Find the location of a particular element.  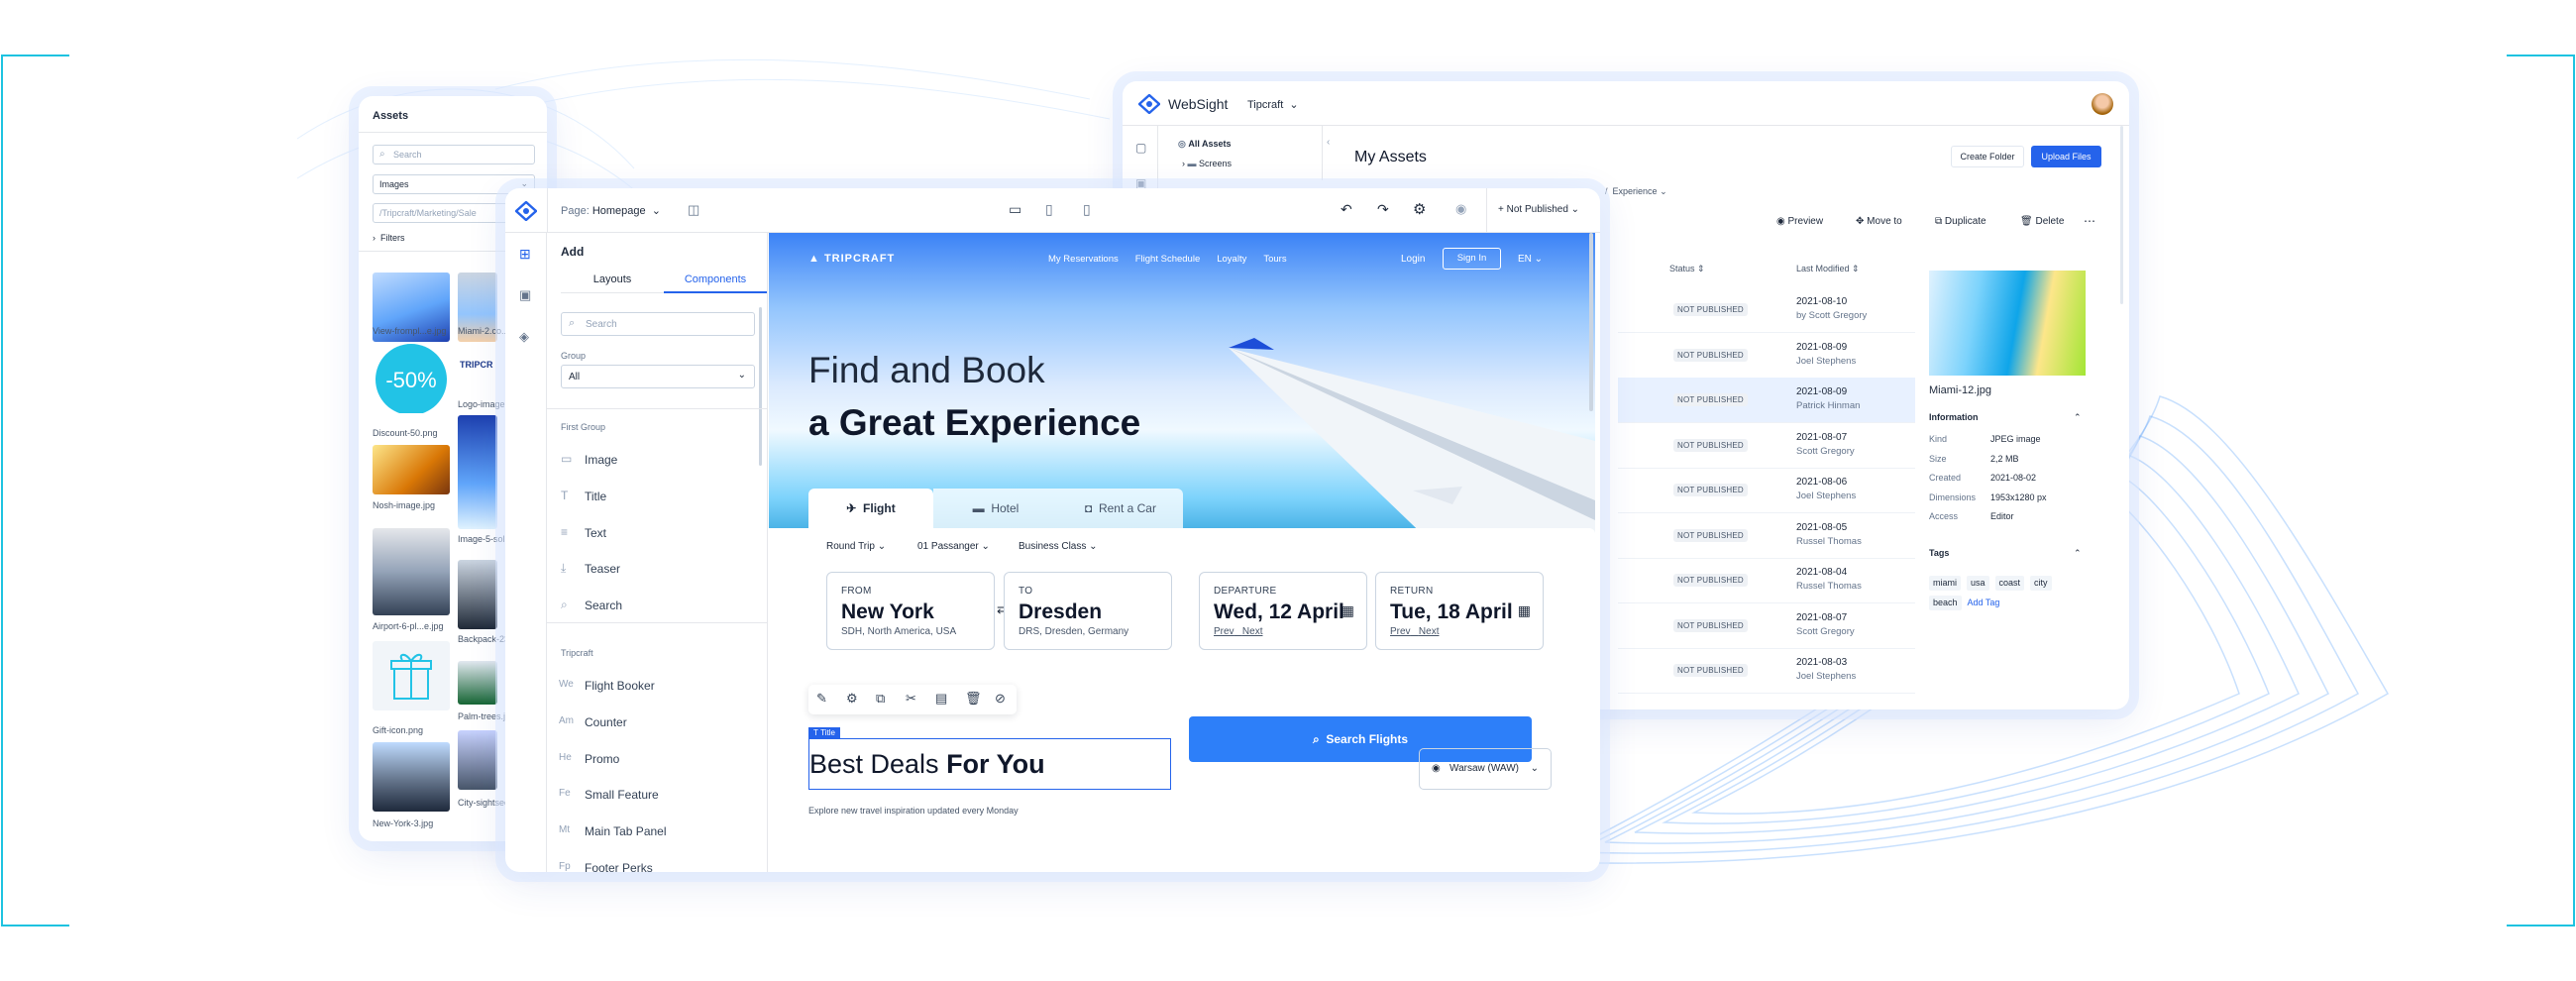

table-row: NOT PUBLISHED 2021-08-09 Joel Stephens is located at coordinates (1766, 356).